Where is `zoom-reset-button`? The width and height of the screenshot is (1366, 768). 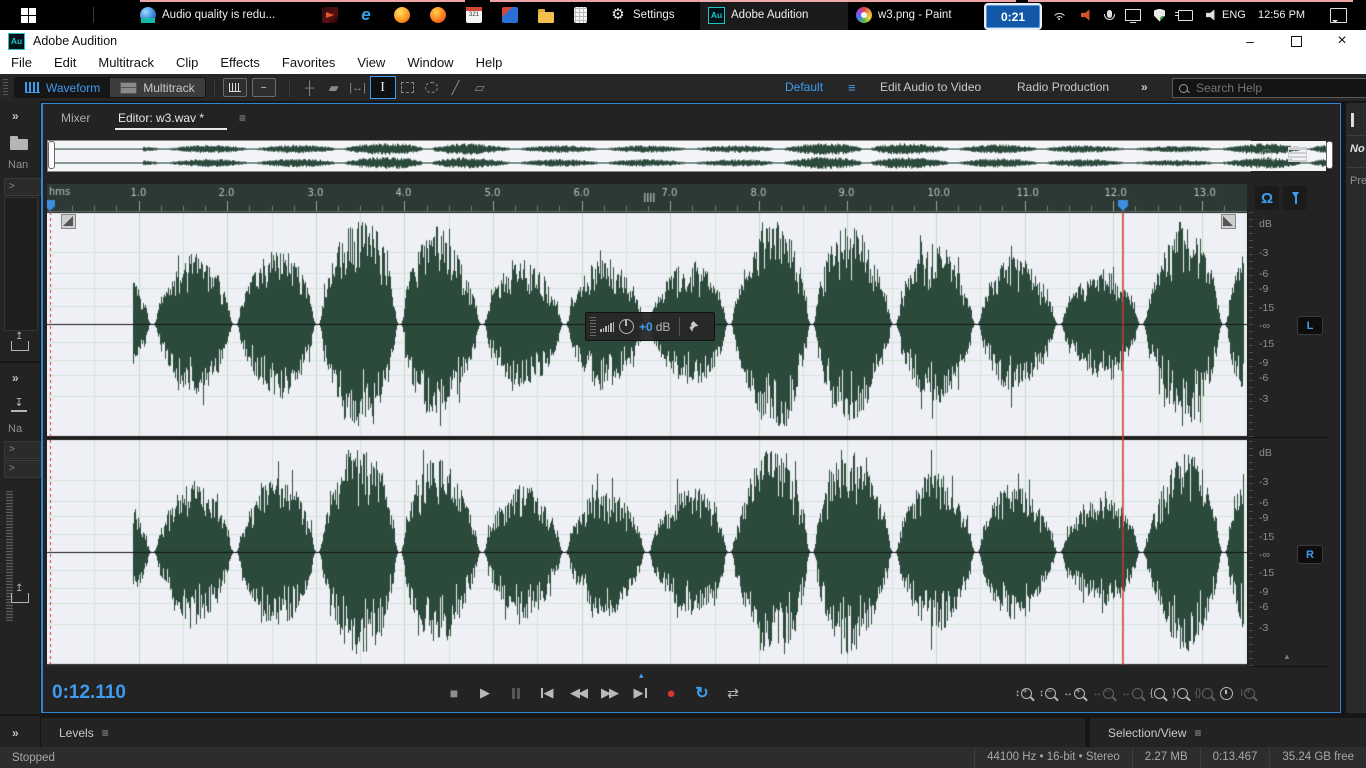
zoom-reset-button is located at coordinates (1227, 693).